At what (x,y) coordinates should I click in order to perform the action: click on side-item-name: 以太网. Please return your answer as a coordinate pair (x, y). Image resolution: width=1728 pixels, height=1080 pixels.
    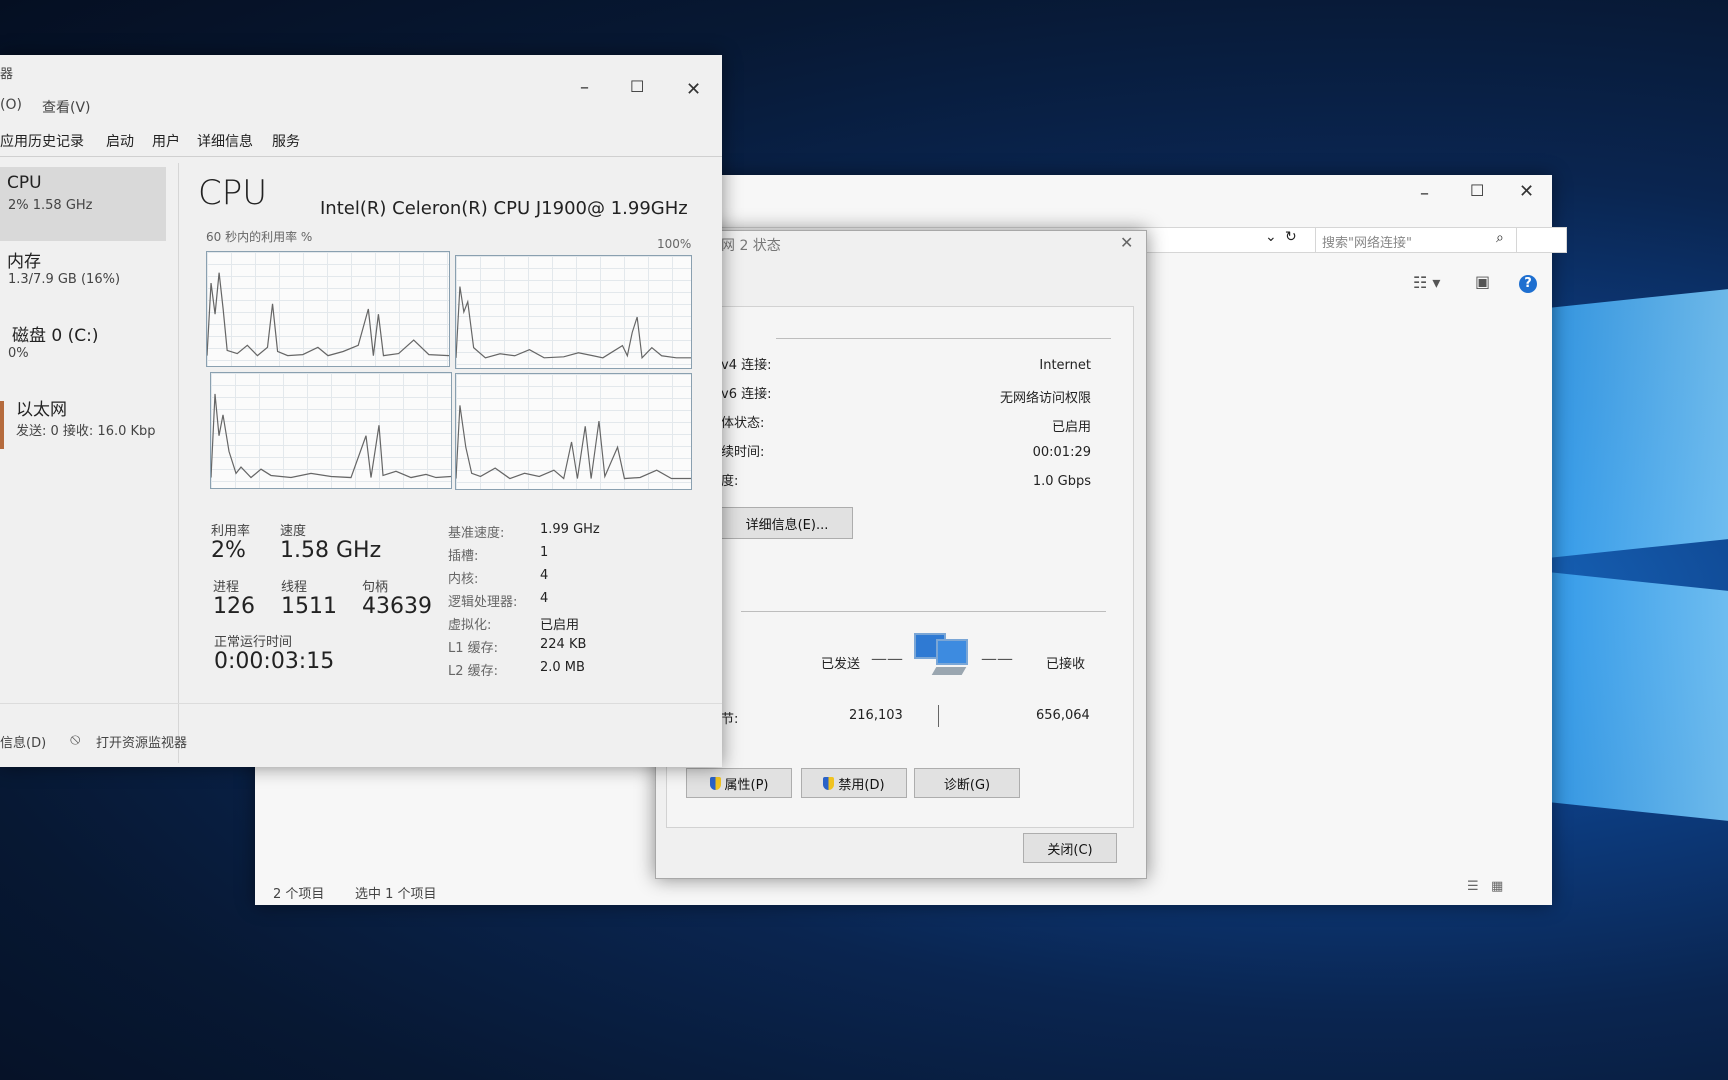
    Looking at the image, I should click on (41, 407).